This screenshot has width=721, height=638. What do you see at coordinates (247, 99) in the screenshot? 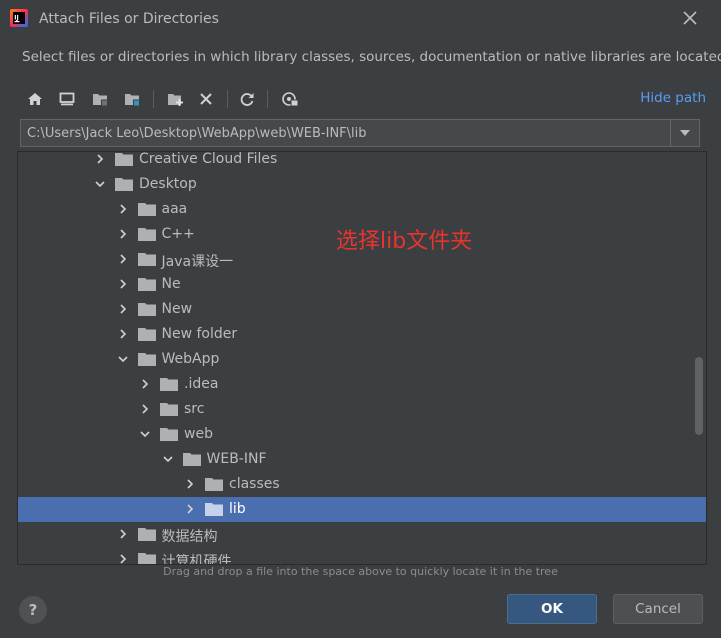
I see `refresh-icon` at bounding box center [247, 99].